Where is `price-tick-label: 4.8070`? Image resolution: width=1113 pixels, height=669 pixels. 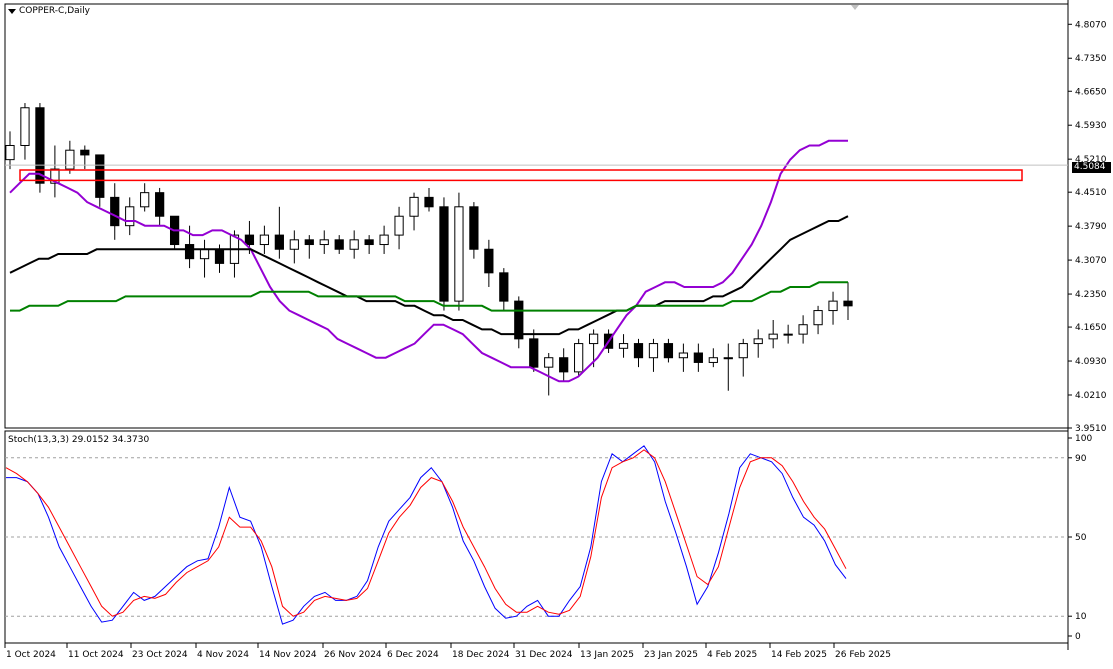 price-tick-label: 4.8070 is located at coordinates (1091, 25).